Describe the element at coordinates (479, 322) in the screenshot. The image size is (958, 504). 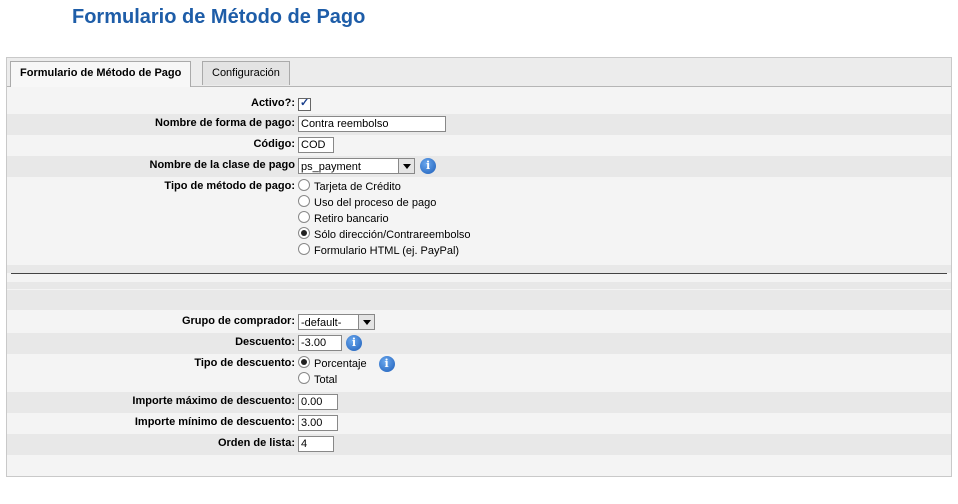
I see `row-group: Grupo de comprador: -default-` at that location.